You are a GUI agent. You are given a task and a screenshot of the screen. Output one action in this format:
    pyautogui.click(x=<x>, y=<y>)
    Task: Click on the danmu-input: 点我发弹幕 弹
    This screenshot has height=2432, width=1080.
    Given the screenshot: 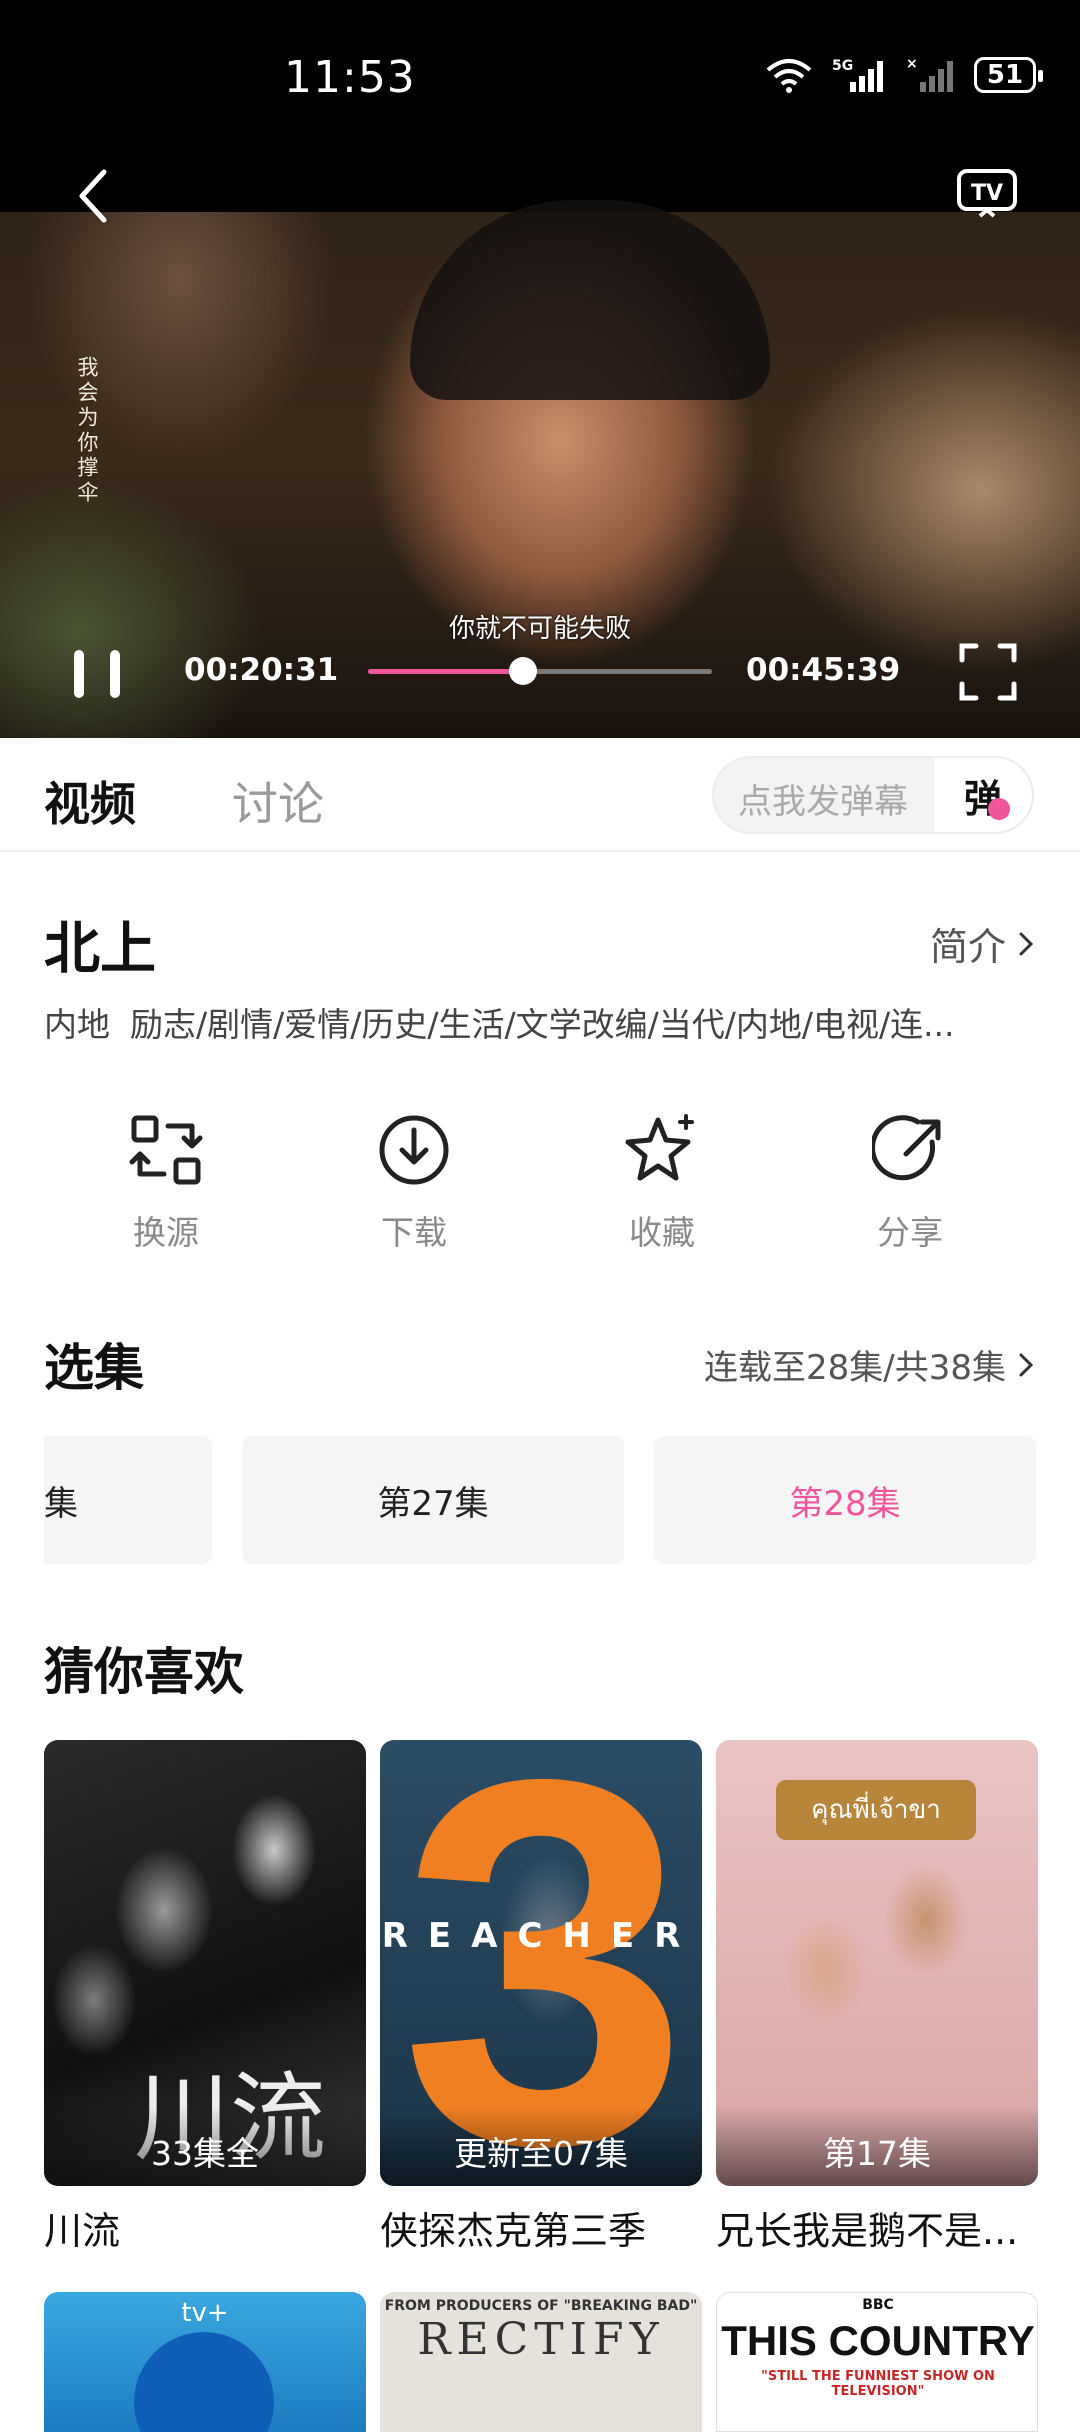 What is the action you would take?
    pyautogui.click(x=873, y=795)
    